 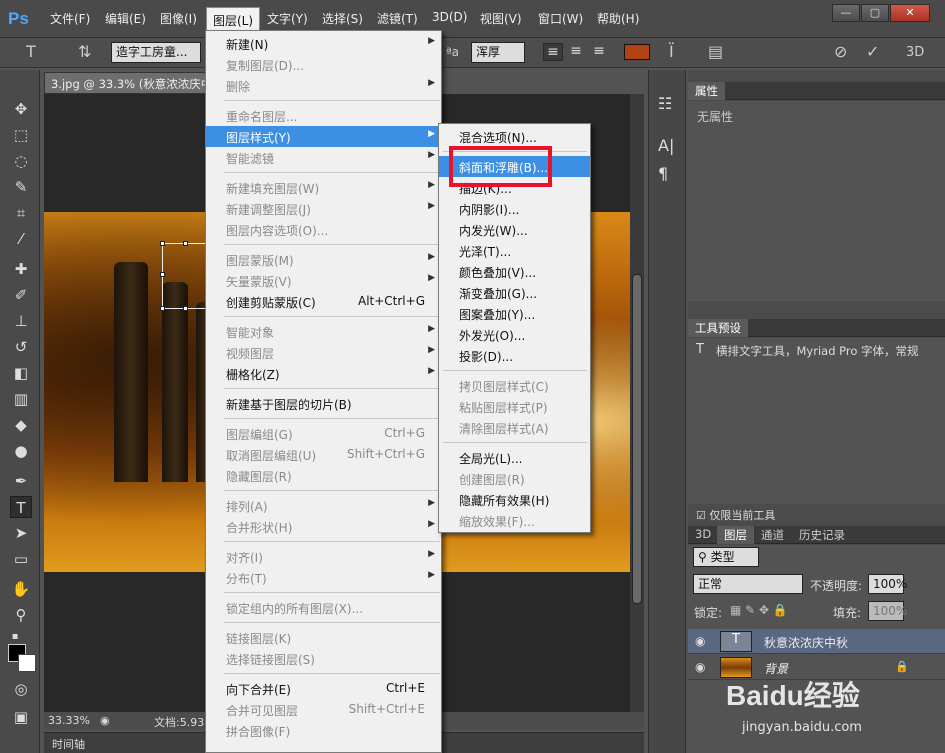 What do you see at coordinates (840, 51) in the screenshot?
I see `cancel-icon: ⊘` at bounding box center [840, 51].